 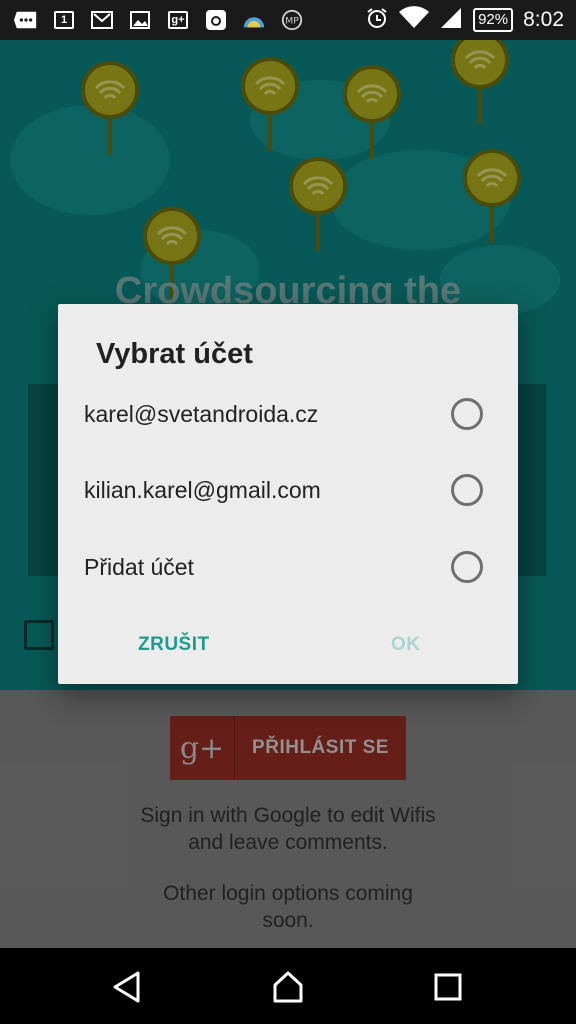 What do you see at coordinates (377, 20) in the screenshot?
I see `alarm-icon` at bounding box center [377, 20].